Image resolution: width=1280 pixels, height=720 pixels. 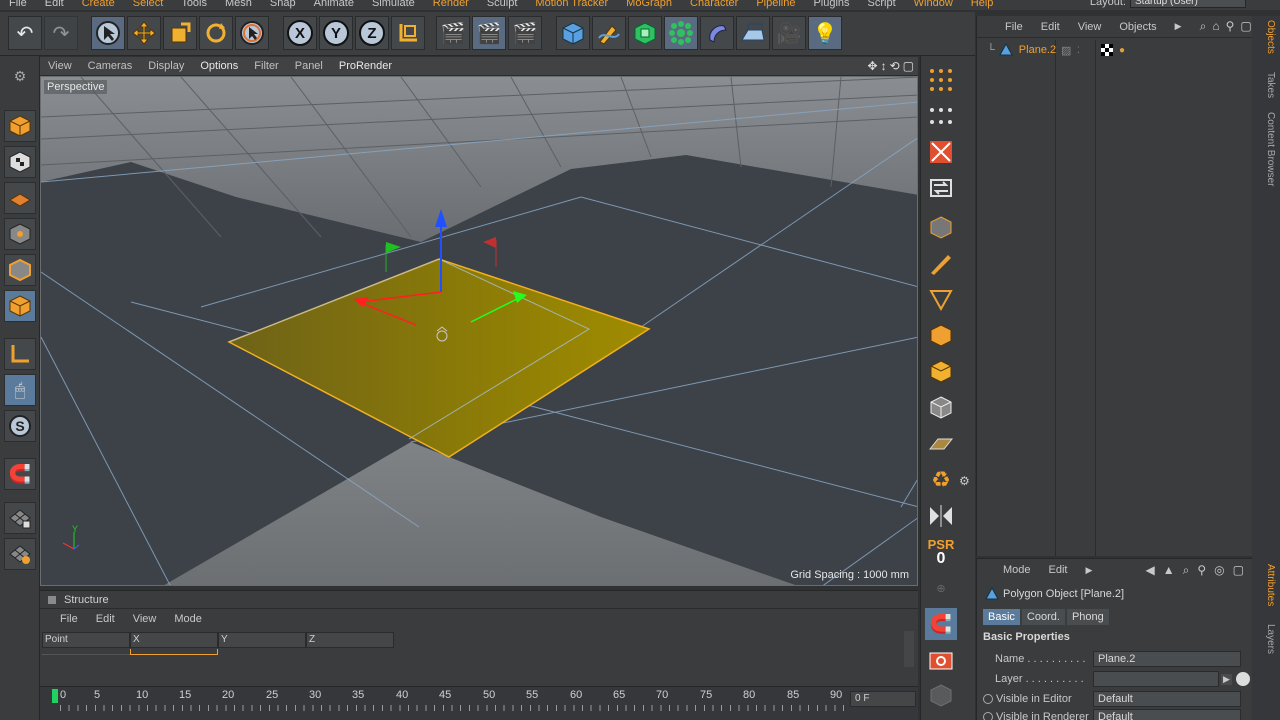 I want to click on floor-scene-button, so click(x=753, y=33).